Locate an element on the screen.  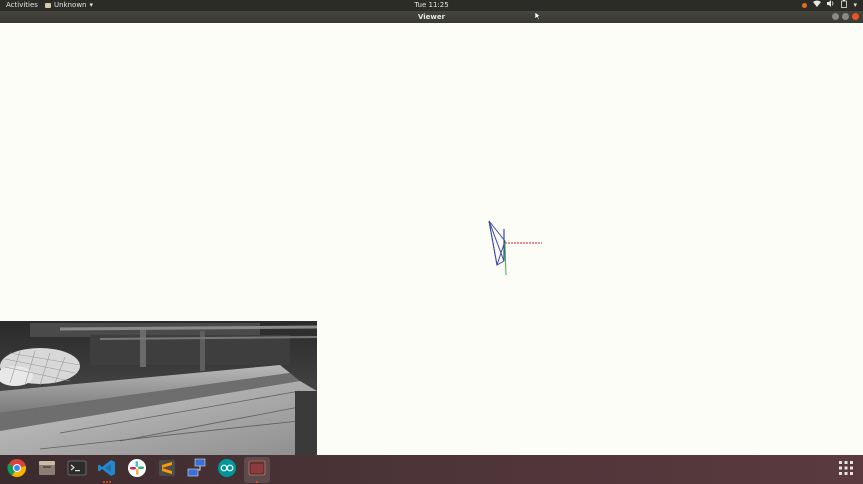
viewer-app-icon is located at coordinates (257, 470).